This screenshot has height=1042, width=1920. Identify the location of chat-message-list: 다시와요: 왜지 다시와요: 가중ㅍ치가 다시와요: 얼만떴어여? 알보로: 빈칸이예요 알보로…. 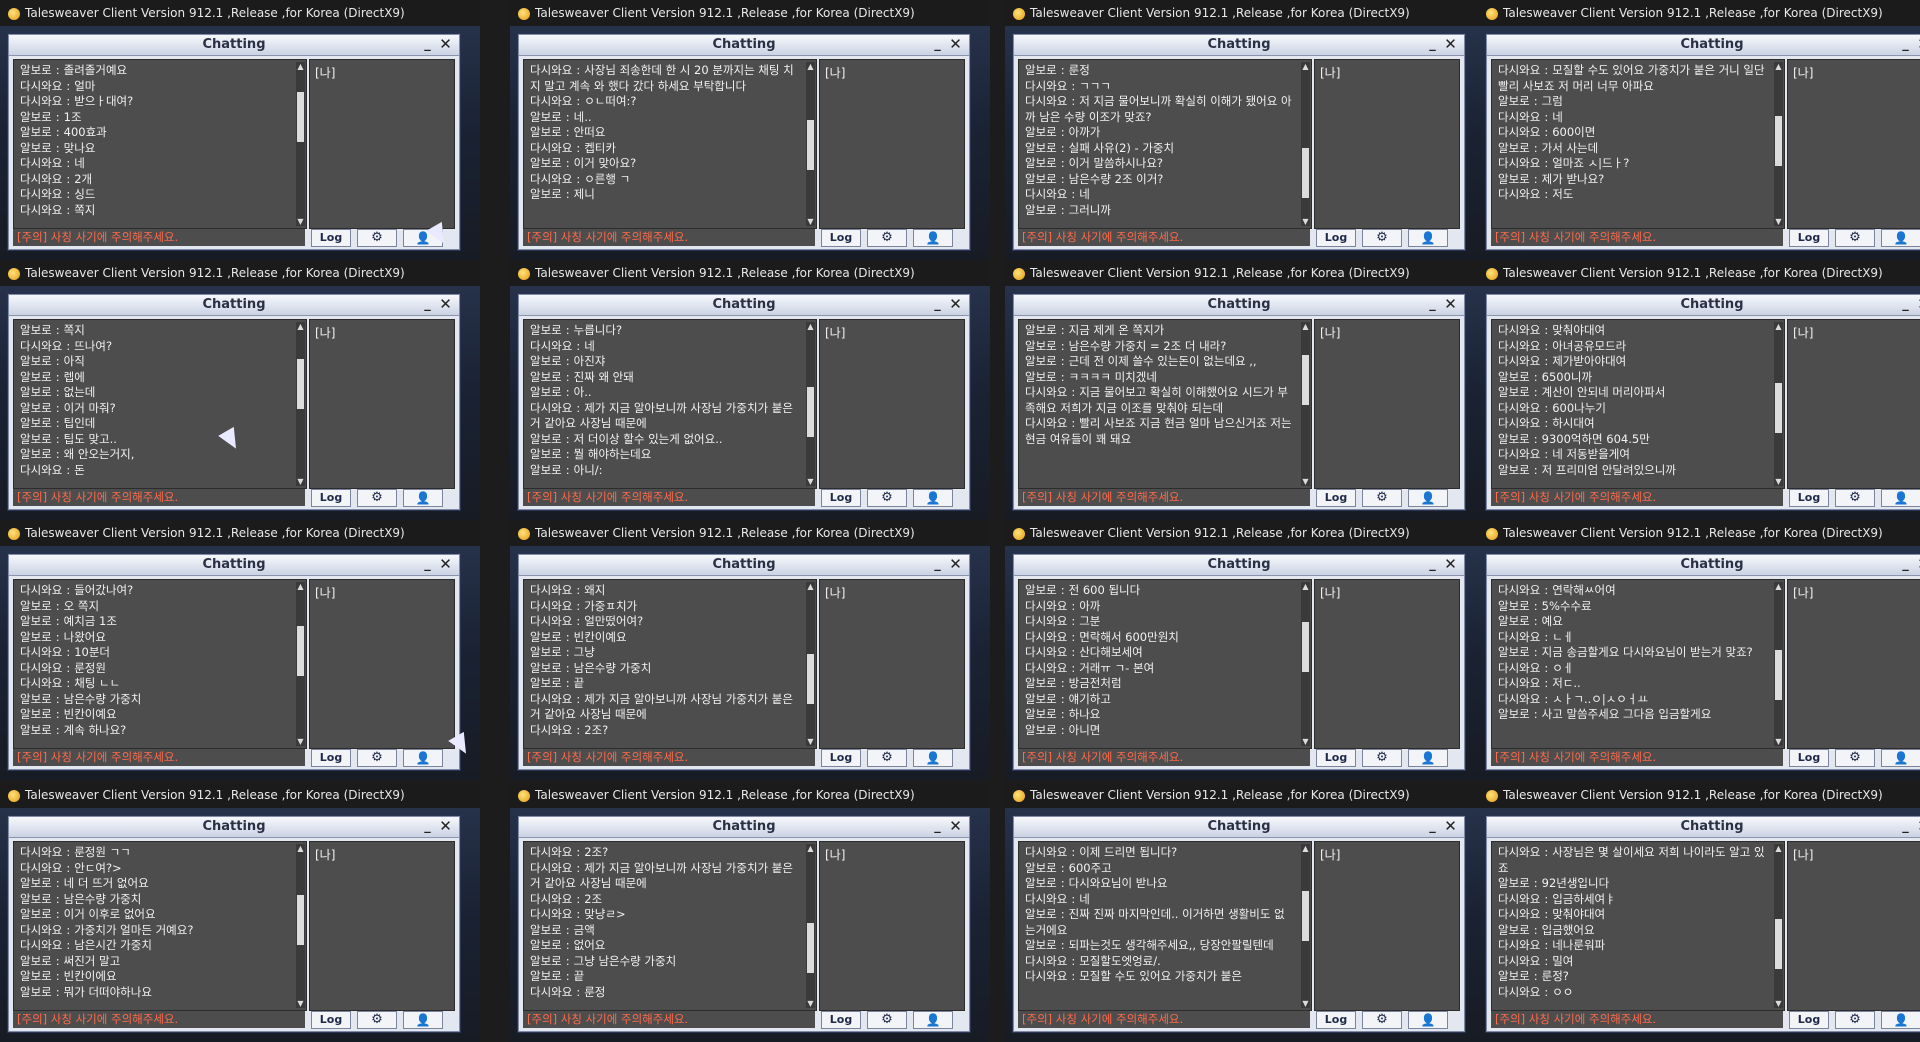
(670, 664).